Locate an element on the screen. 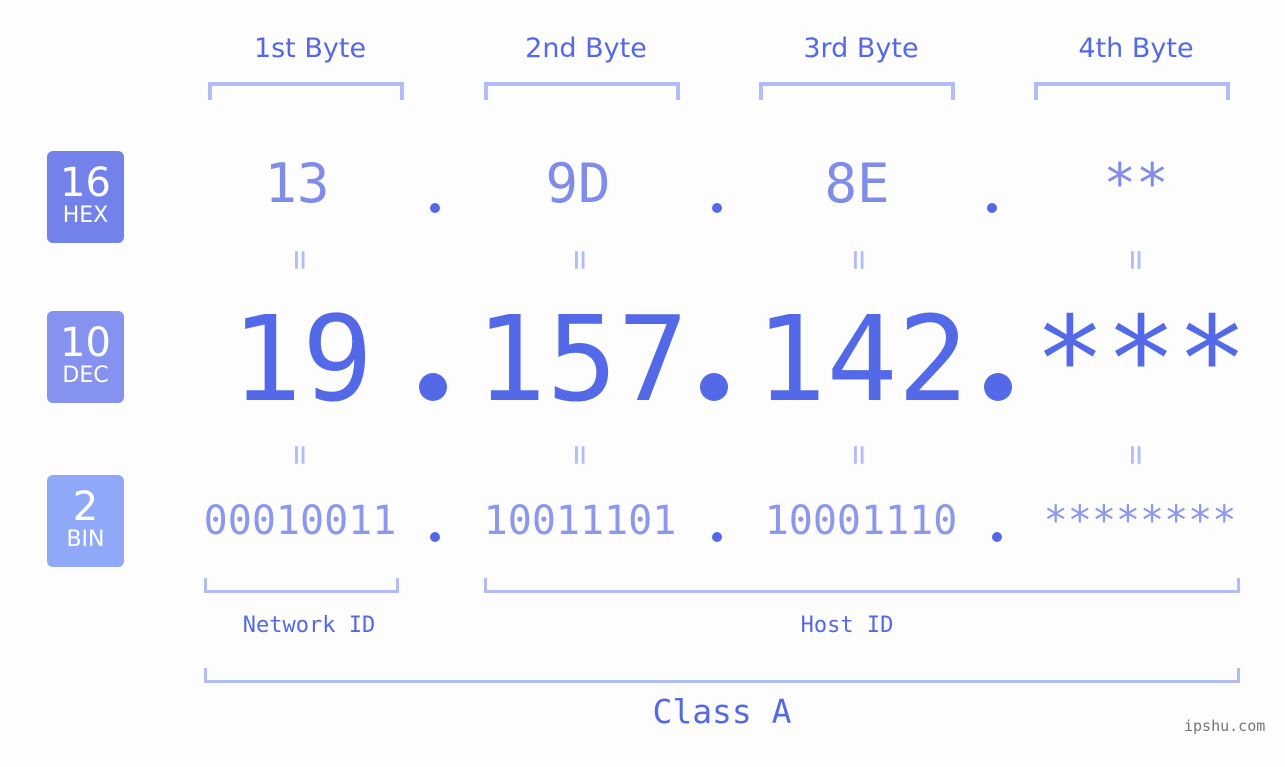  dec-octet-4: *** is located at coordinates (1141, 359).